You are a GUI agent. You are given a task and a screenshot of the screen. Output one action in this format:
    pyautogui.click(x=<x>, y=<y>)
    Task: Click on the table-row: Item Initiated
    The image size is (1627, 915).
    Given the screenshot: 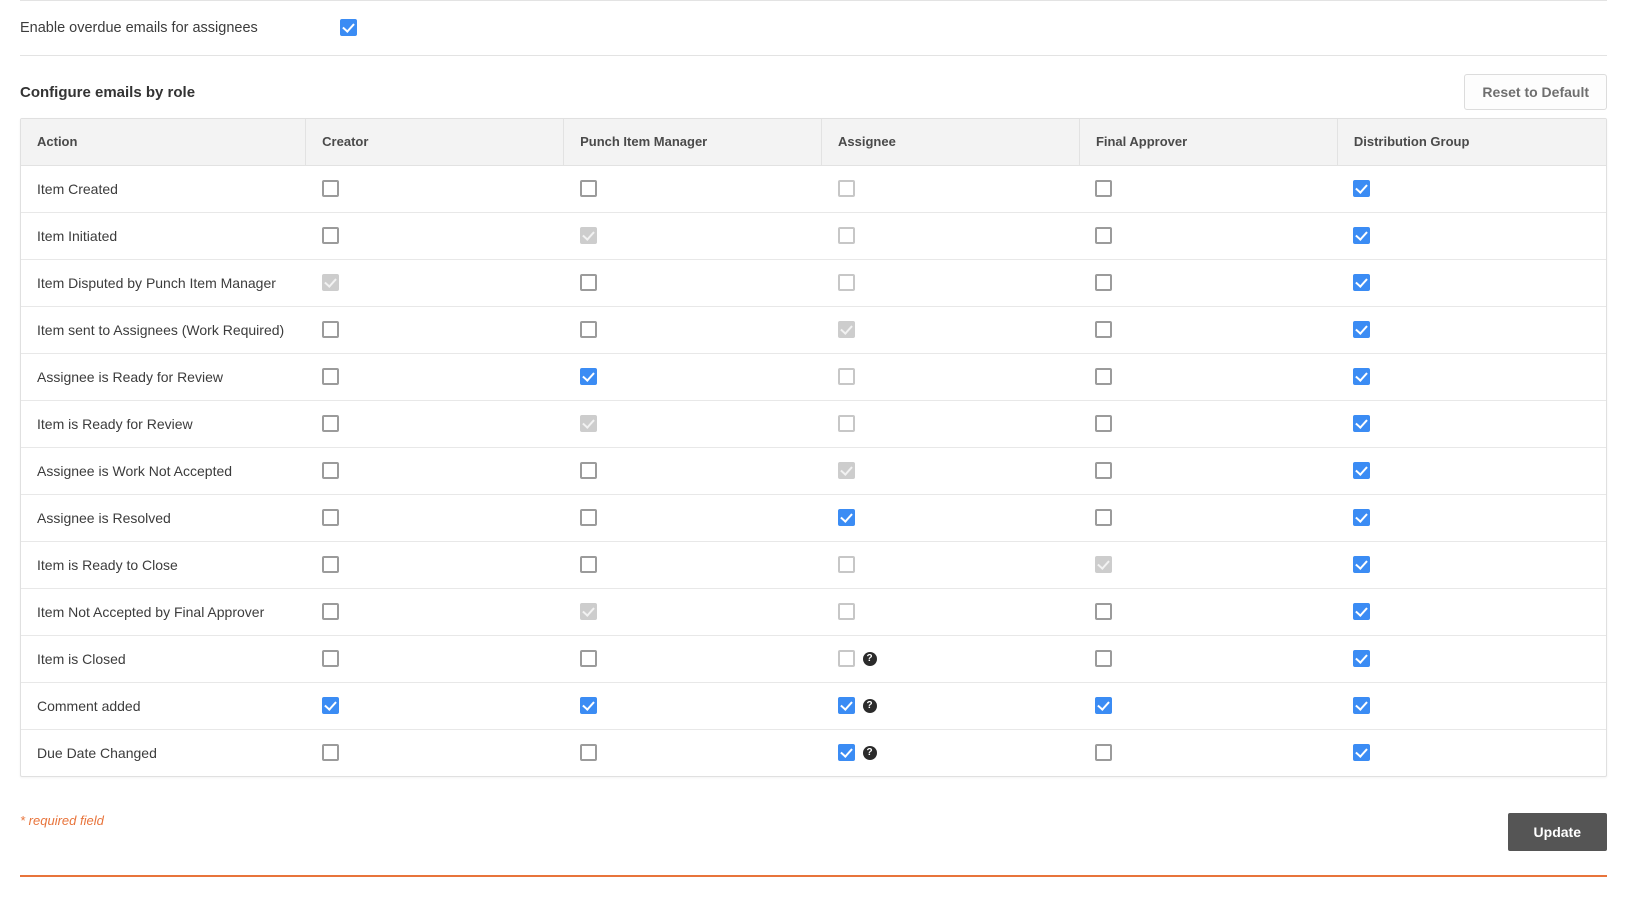 What is the action you would take?
    pyautogui.click(x=813, y=236)
    